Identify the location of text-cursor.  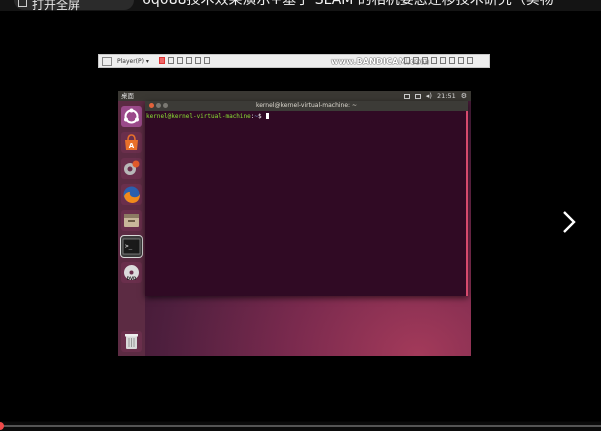
(268, 116).